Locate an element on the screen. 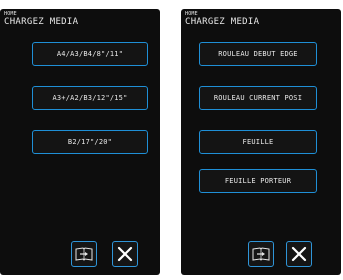  media-size-b2-button: B2/17"/20" is located at coordinates (90, 142).